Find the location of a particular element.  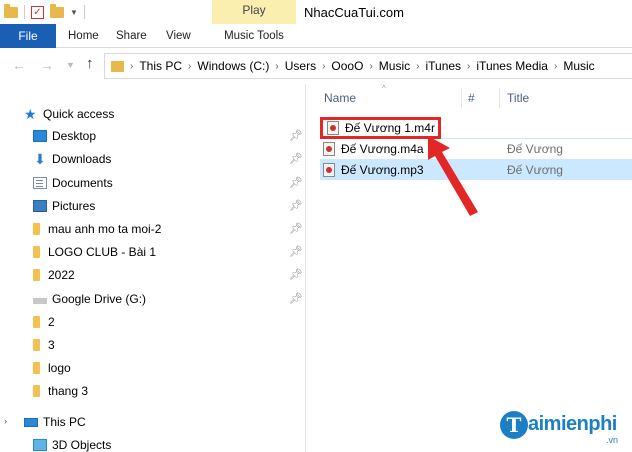

breadcrumb-users: Users is located at coordinates (300, 66).